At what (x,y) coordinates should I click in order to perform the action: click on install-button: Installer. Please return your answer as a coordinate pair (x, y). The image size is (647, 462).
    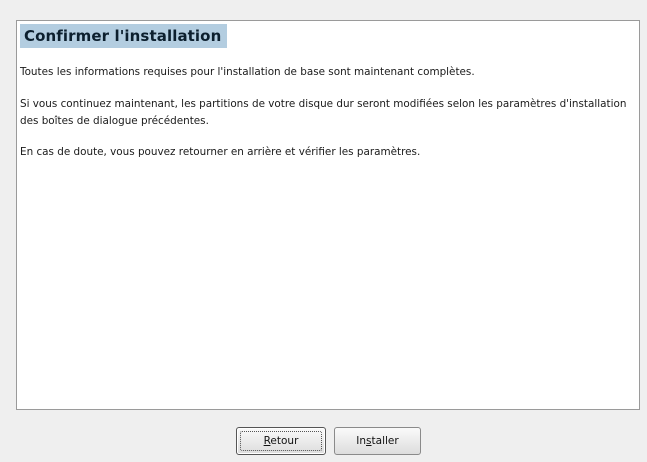
    Looking at the image, I should click on (377, 441).